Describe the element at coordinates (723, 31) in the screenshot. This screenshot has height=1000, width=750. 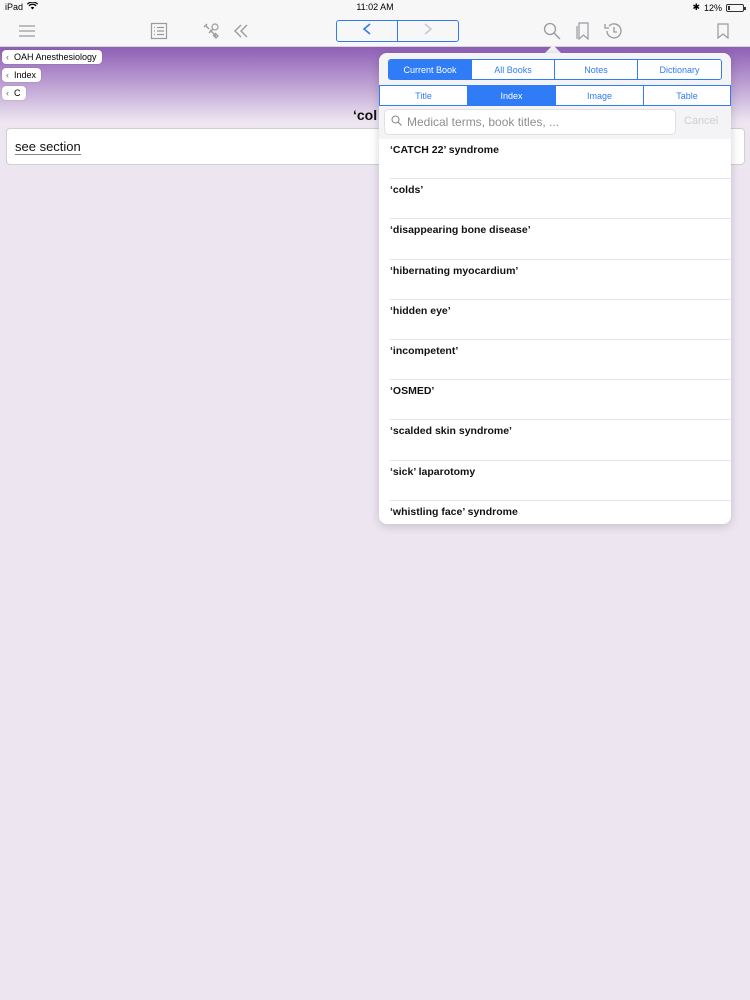
I see `bookmark-icon` at that location.